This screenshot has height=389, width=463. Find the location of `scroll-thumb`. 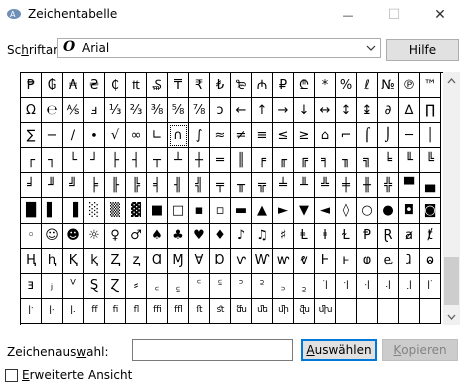

scroll-thumb is located at coordinates (451, 281).